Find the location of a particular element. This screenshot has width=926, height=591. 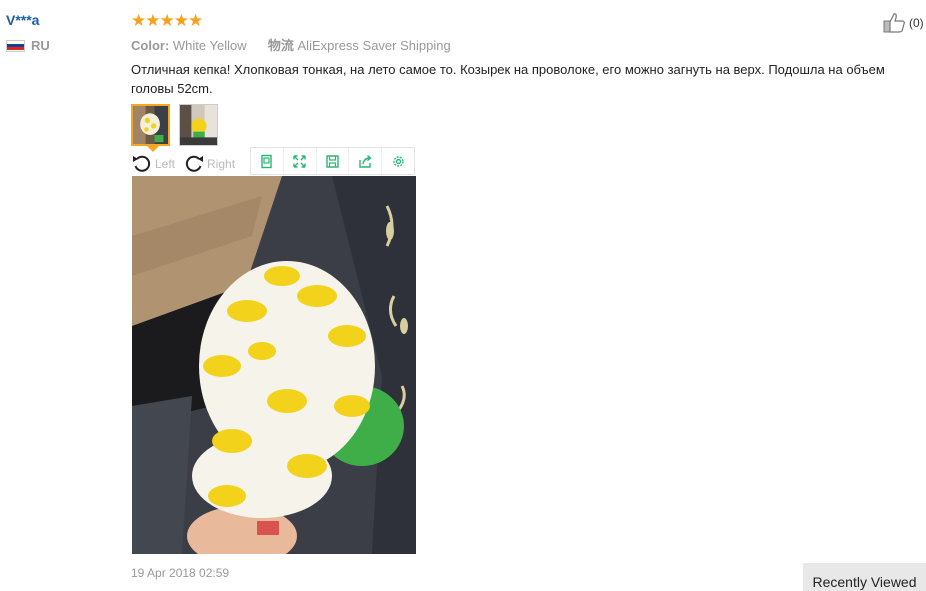

original-size-button is located at coordinates (267, 161).